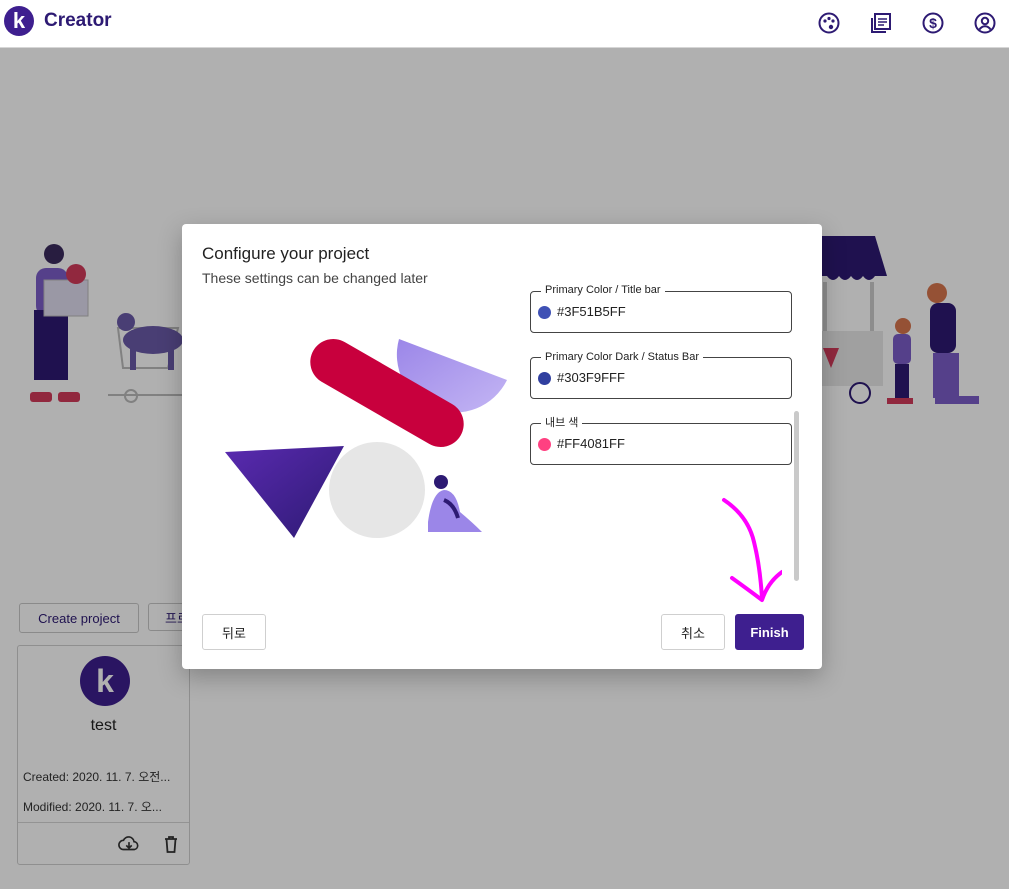 This screenshot has height=889, width=1009. I want to click on primary-color-field: Primary Color / Title bar #3F51B5FF, so click(661, 308).